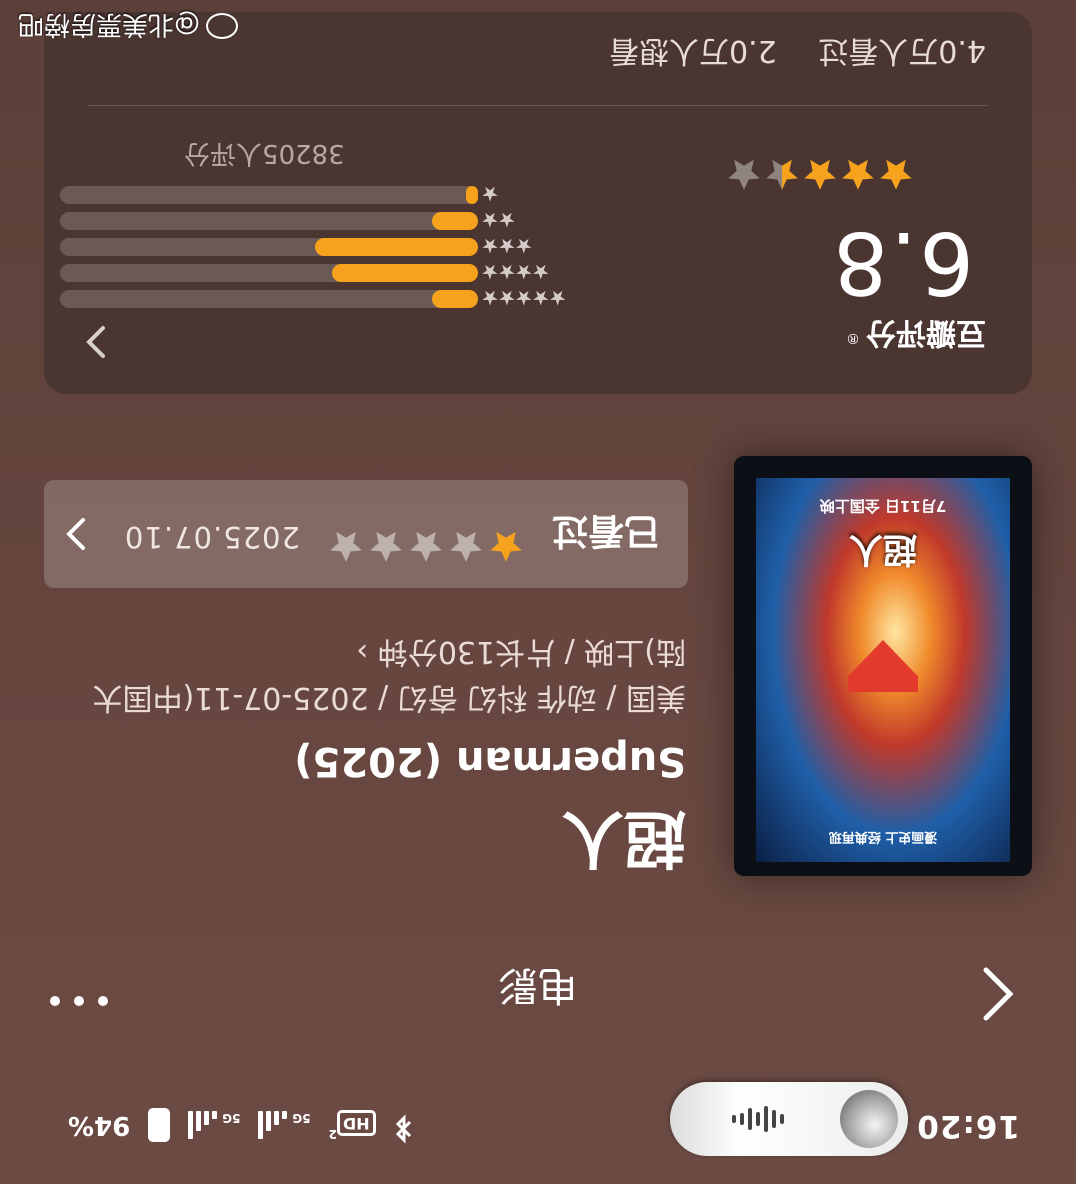 The height and width of the screenshot is (1184, 1076). Describe the element at coordinates (538, 985) in the screenshot. I see `page-title: 电影` at that location.